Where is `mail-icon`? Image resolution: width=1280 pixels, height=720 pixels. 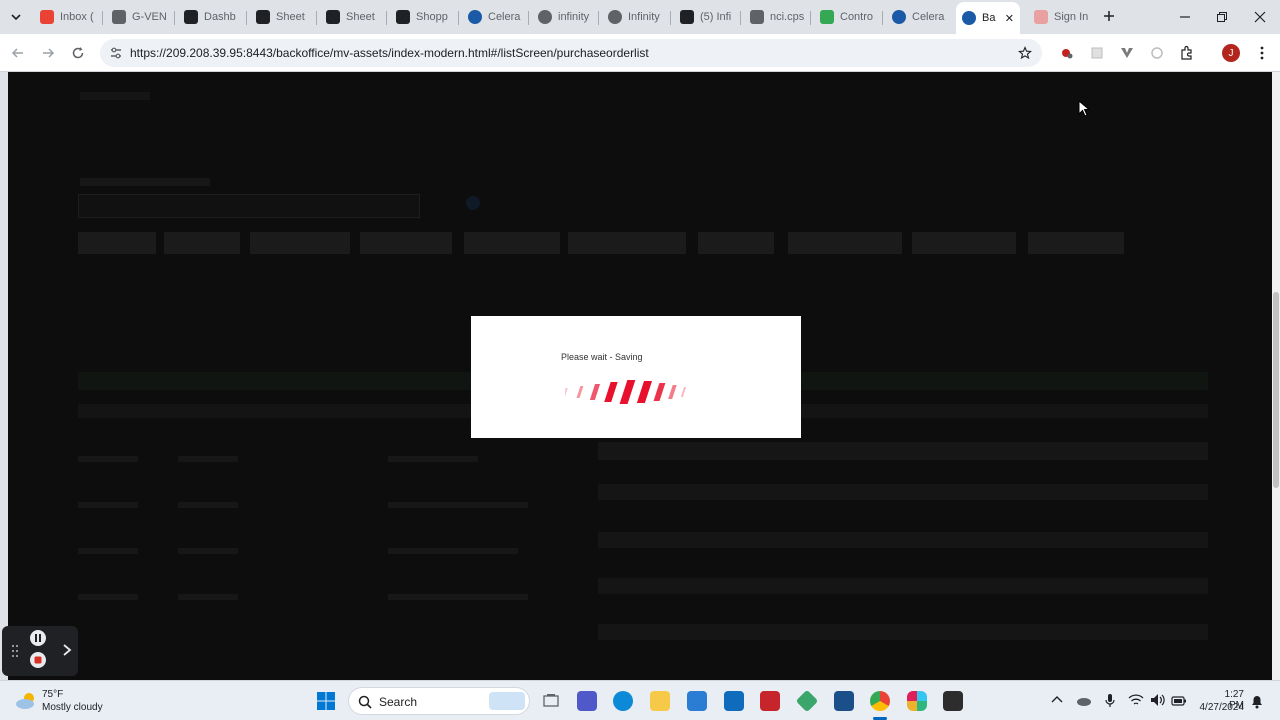 mail-icon is located at coordinates (734, 701).